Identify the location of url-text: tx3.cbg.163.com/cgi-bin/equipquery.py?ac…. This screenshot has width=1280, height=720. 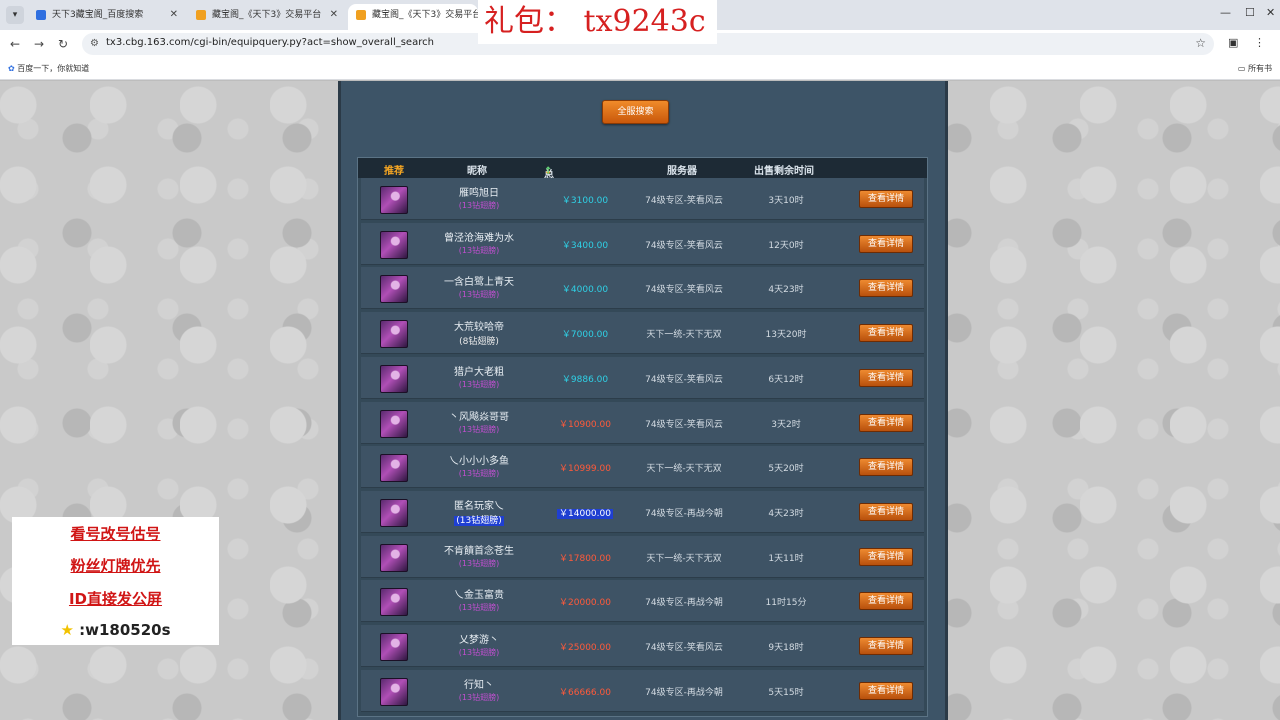
(270, 42).